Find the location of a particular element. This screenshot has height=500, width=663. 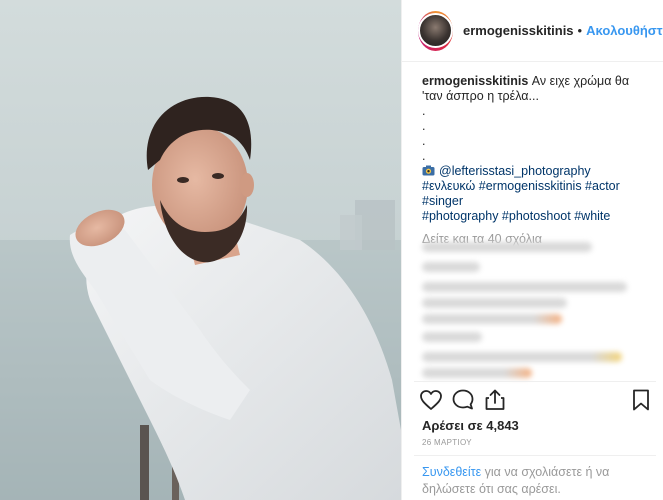

follow-button: Ακολουθήστε is located at coordinates (624, 30).